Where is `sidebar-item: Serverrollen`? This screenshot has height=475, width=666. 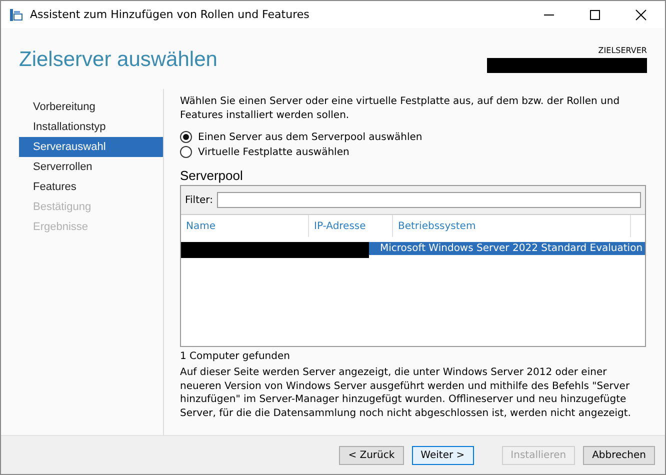 sidebar-item: Serverrollen is located at coordinates (91, 167).